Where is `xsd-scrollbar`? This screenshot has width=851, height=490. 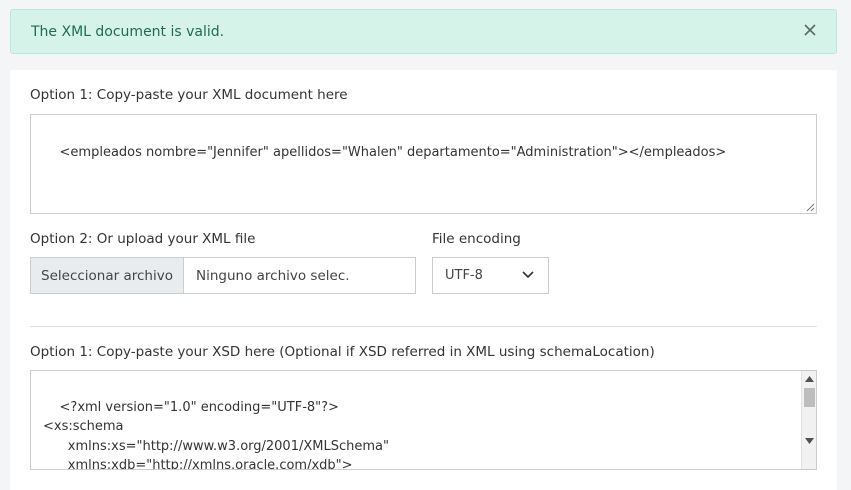 xsd-scrollbar is located at coordinates (808, 420).